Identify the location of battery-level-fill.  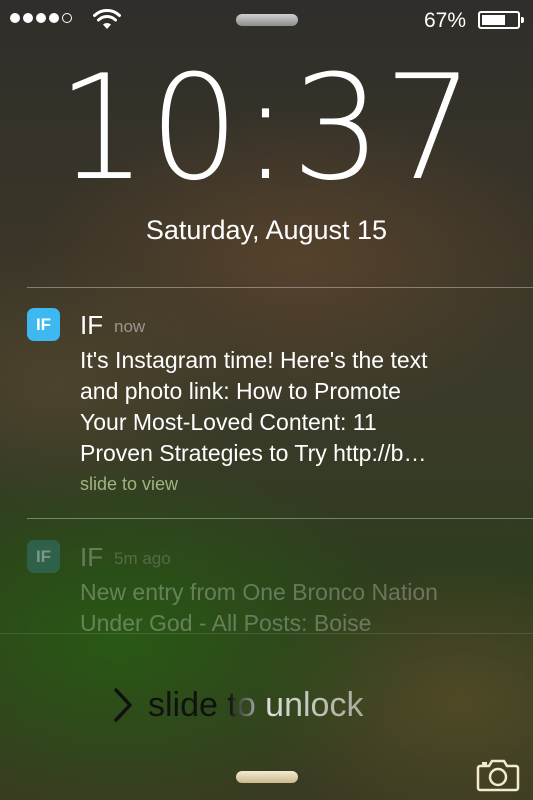
(493, 20).